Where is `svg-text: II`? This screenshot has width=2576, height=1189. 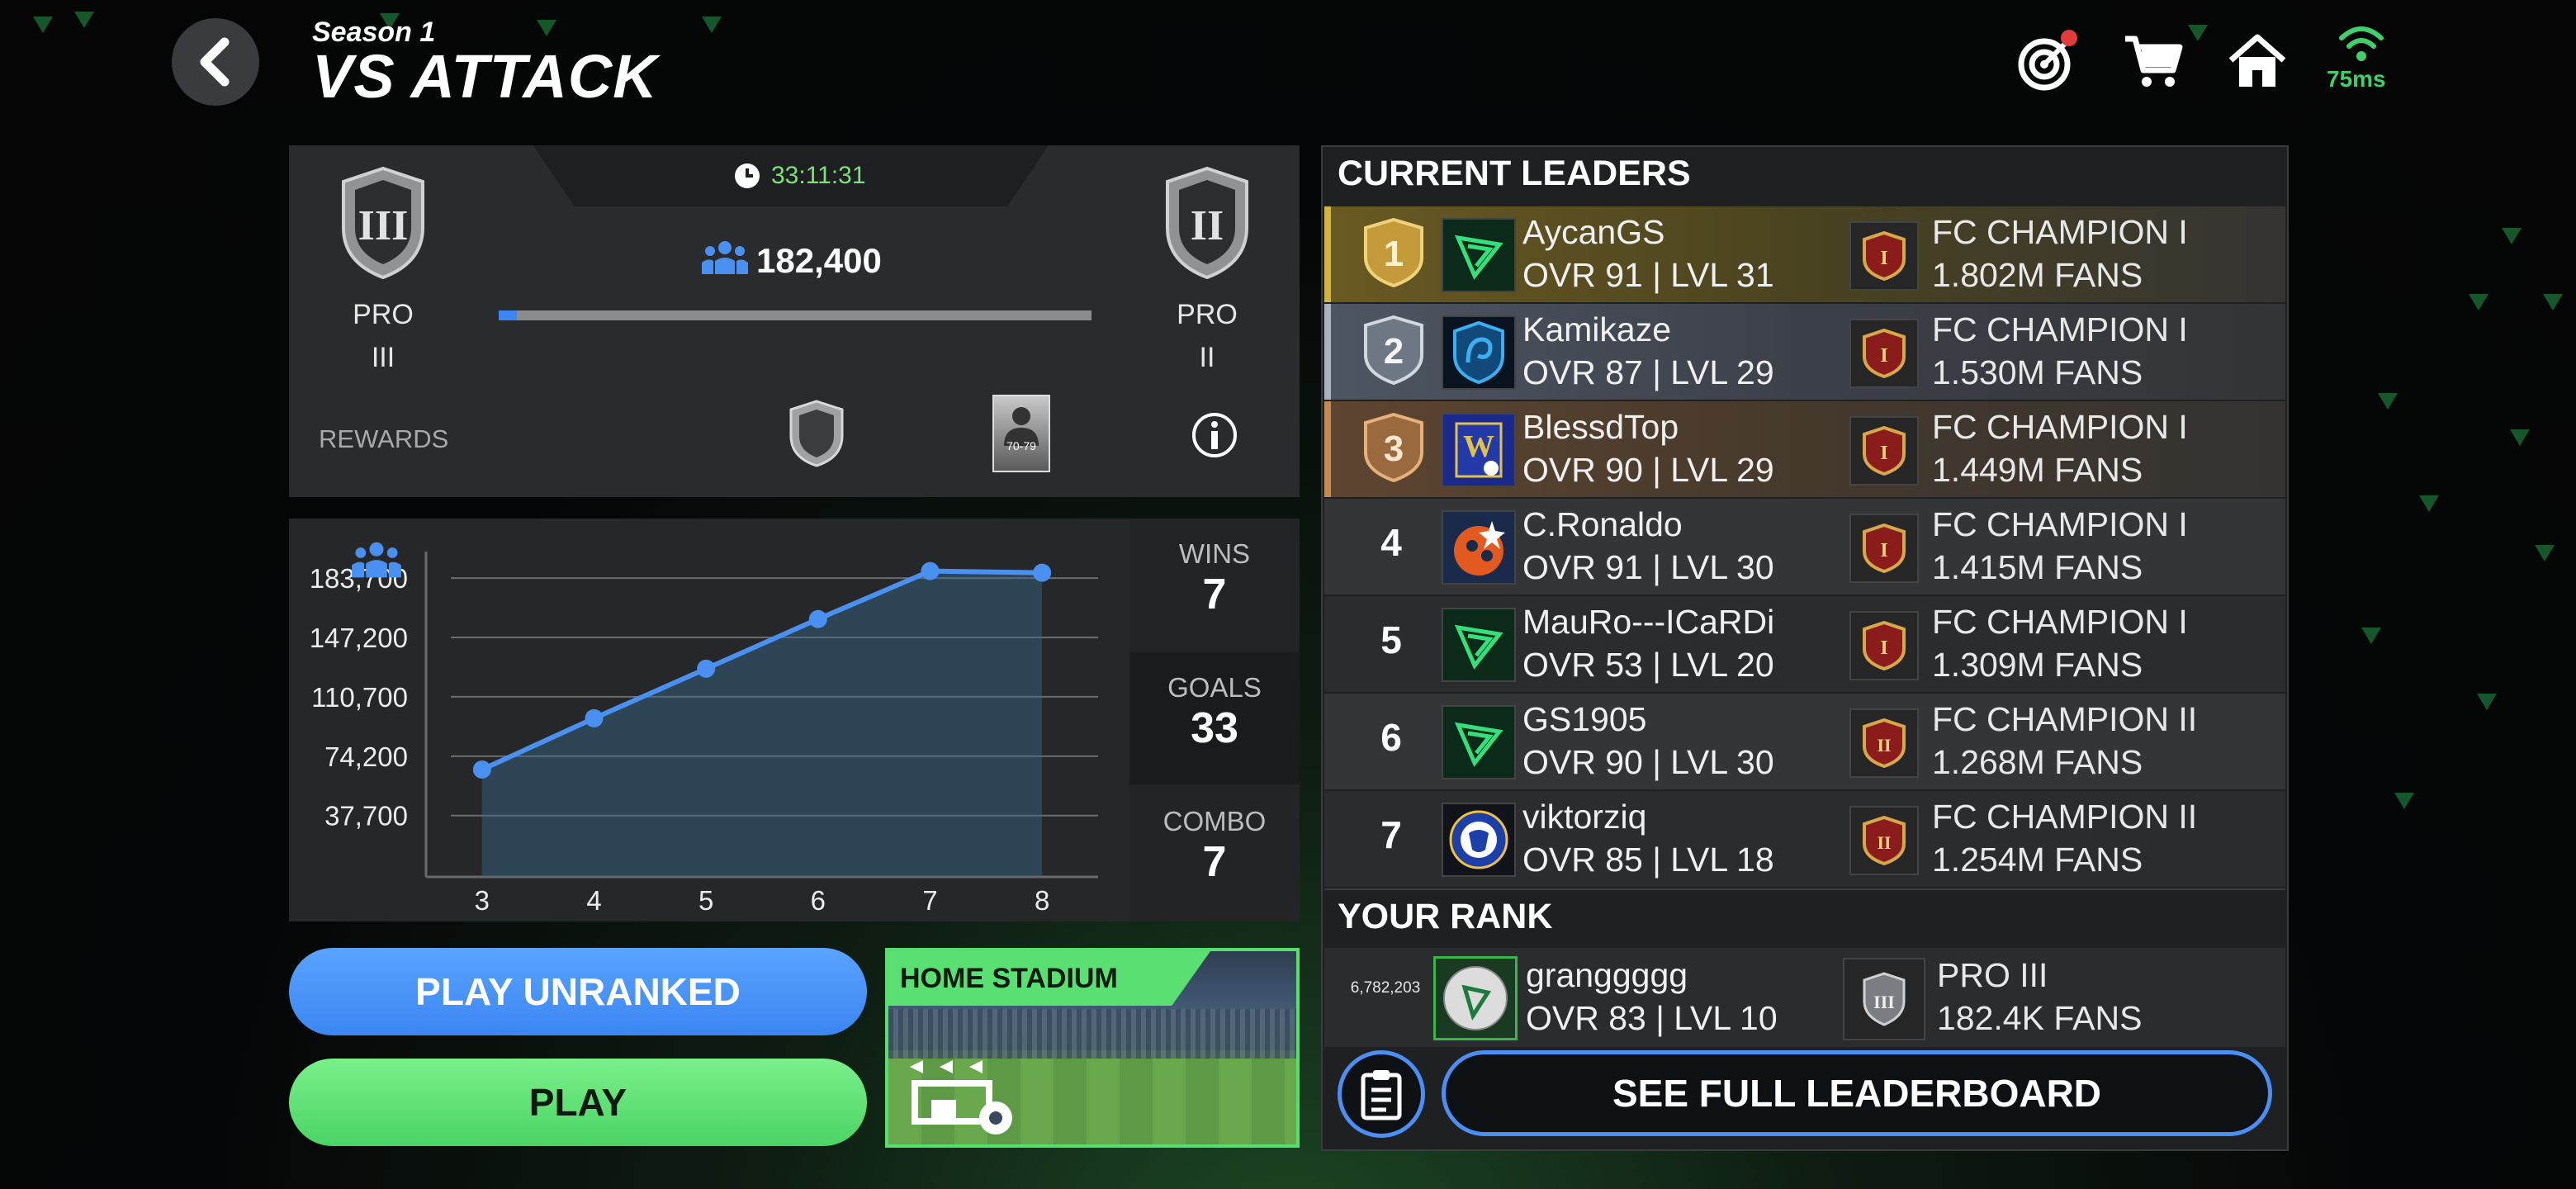 svg-text: II is located at coordinates (1884, 745).